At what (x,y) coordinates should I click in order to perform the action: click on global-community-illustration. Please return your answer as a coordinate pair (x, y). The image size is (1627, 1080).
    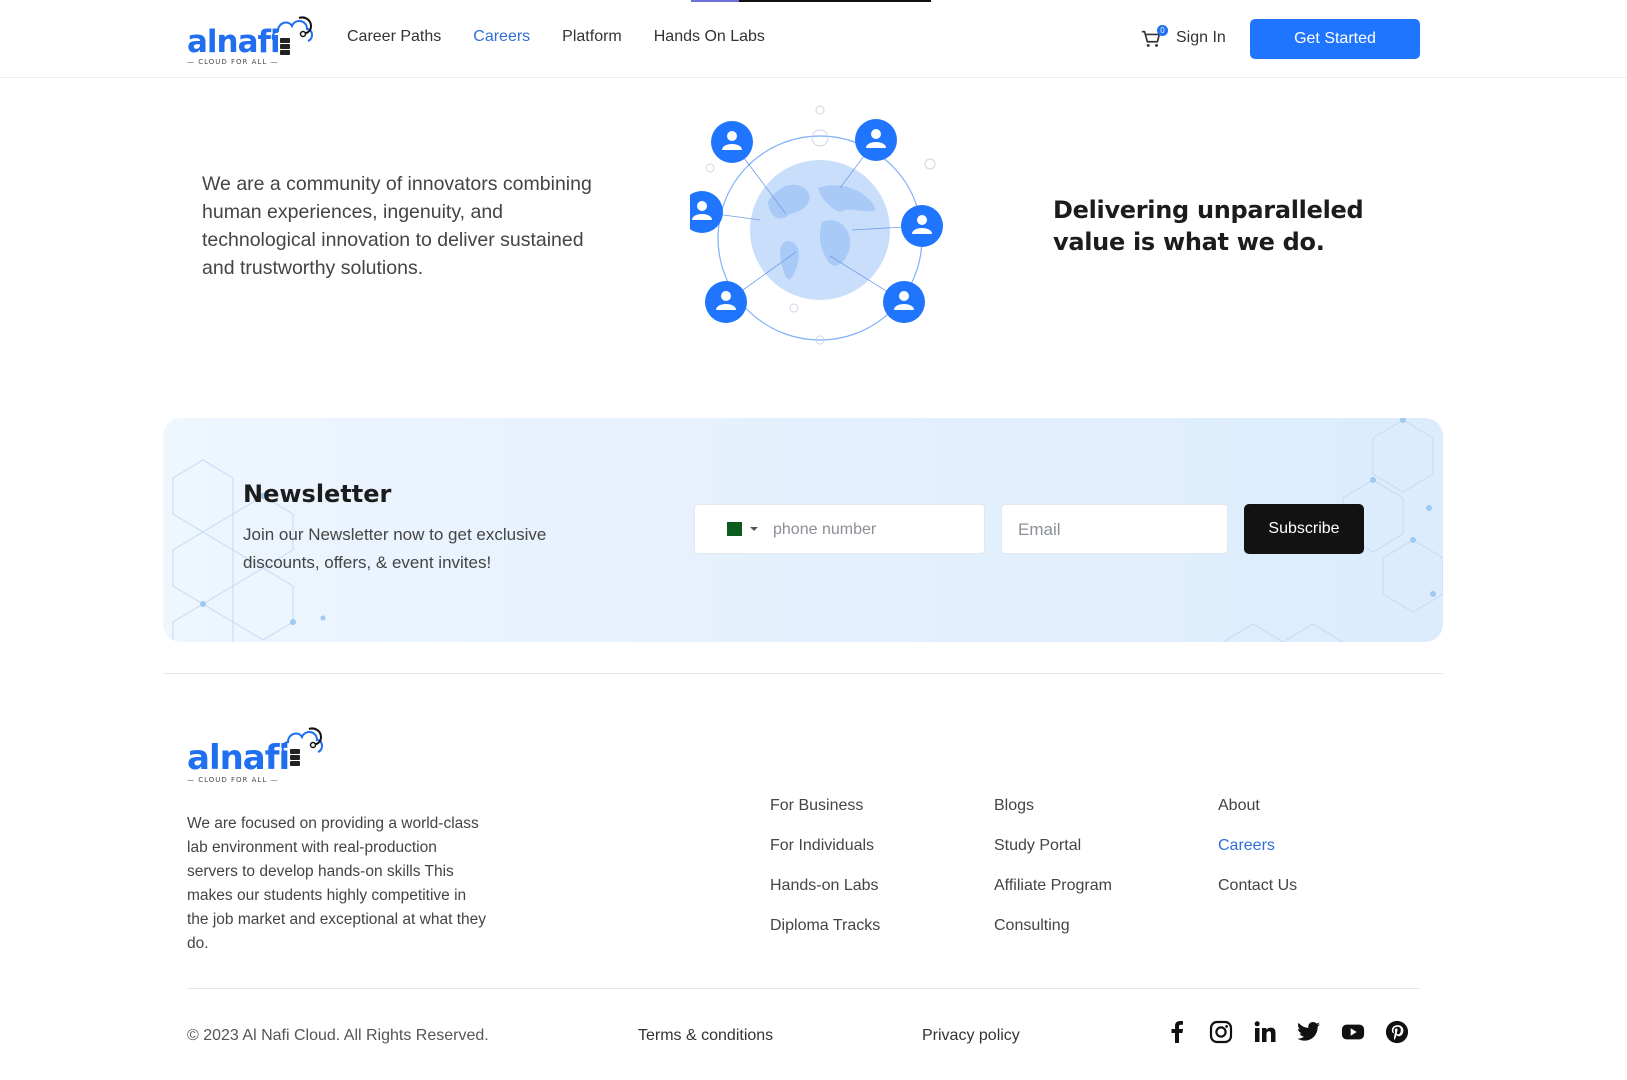
    Looking at the image, I should click on (816, 225).